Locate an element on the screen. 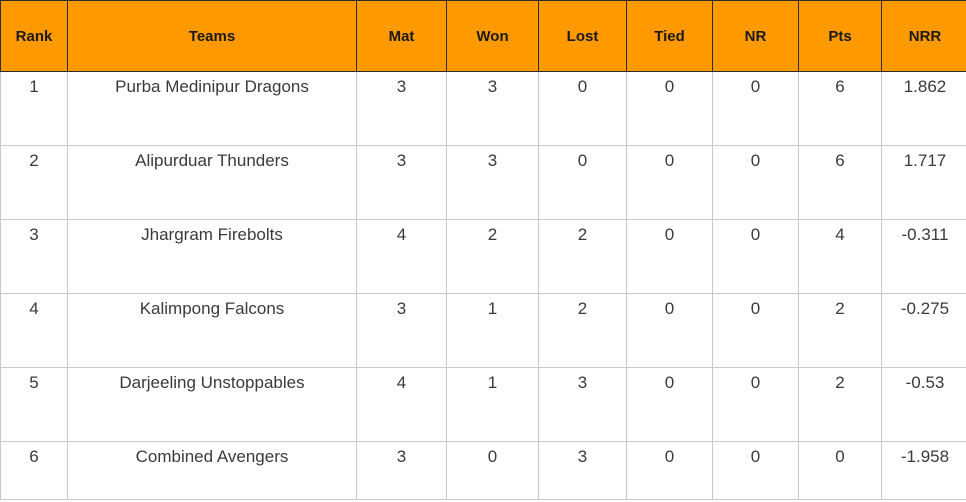 The width and height of the screenshot is (966, 502). cell-nrr: 1.862 is located at coordinates (923, 108).